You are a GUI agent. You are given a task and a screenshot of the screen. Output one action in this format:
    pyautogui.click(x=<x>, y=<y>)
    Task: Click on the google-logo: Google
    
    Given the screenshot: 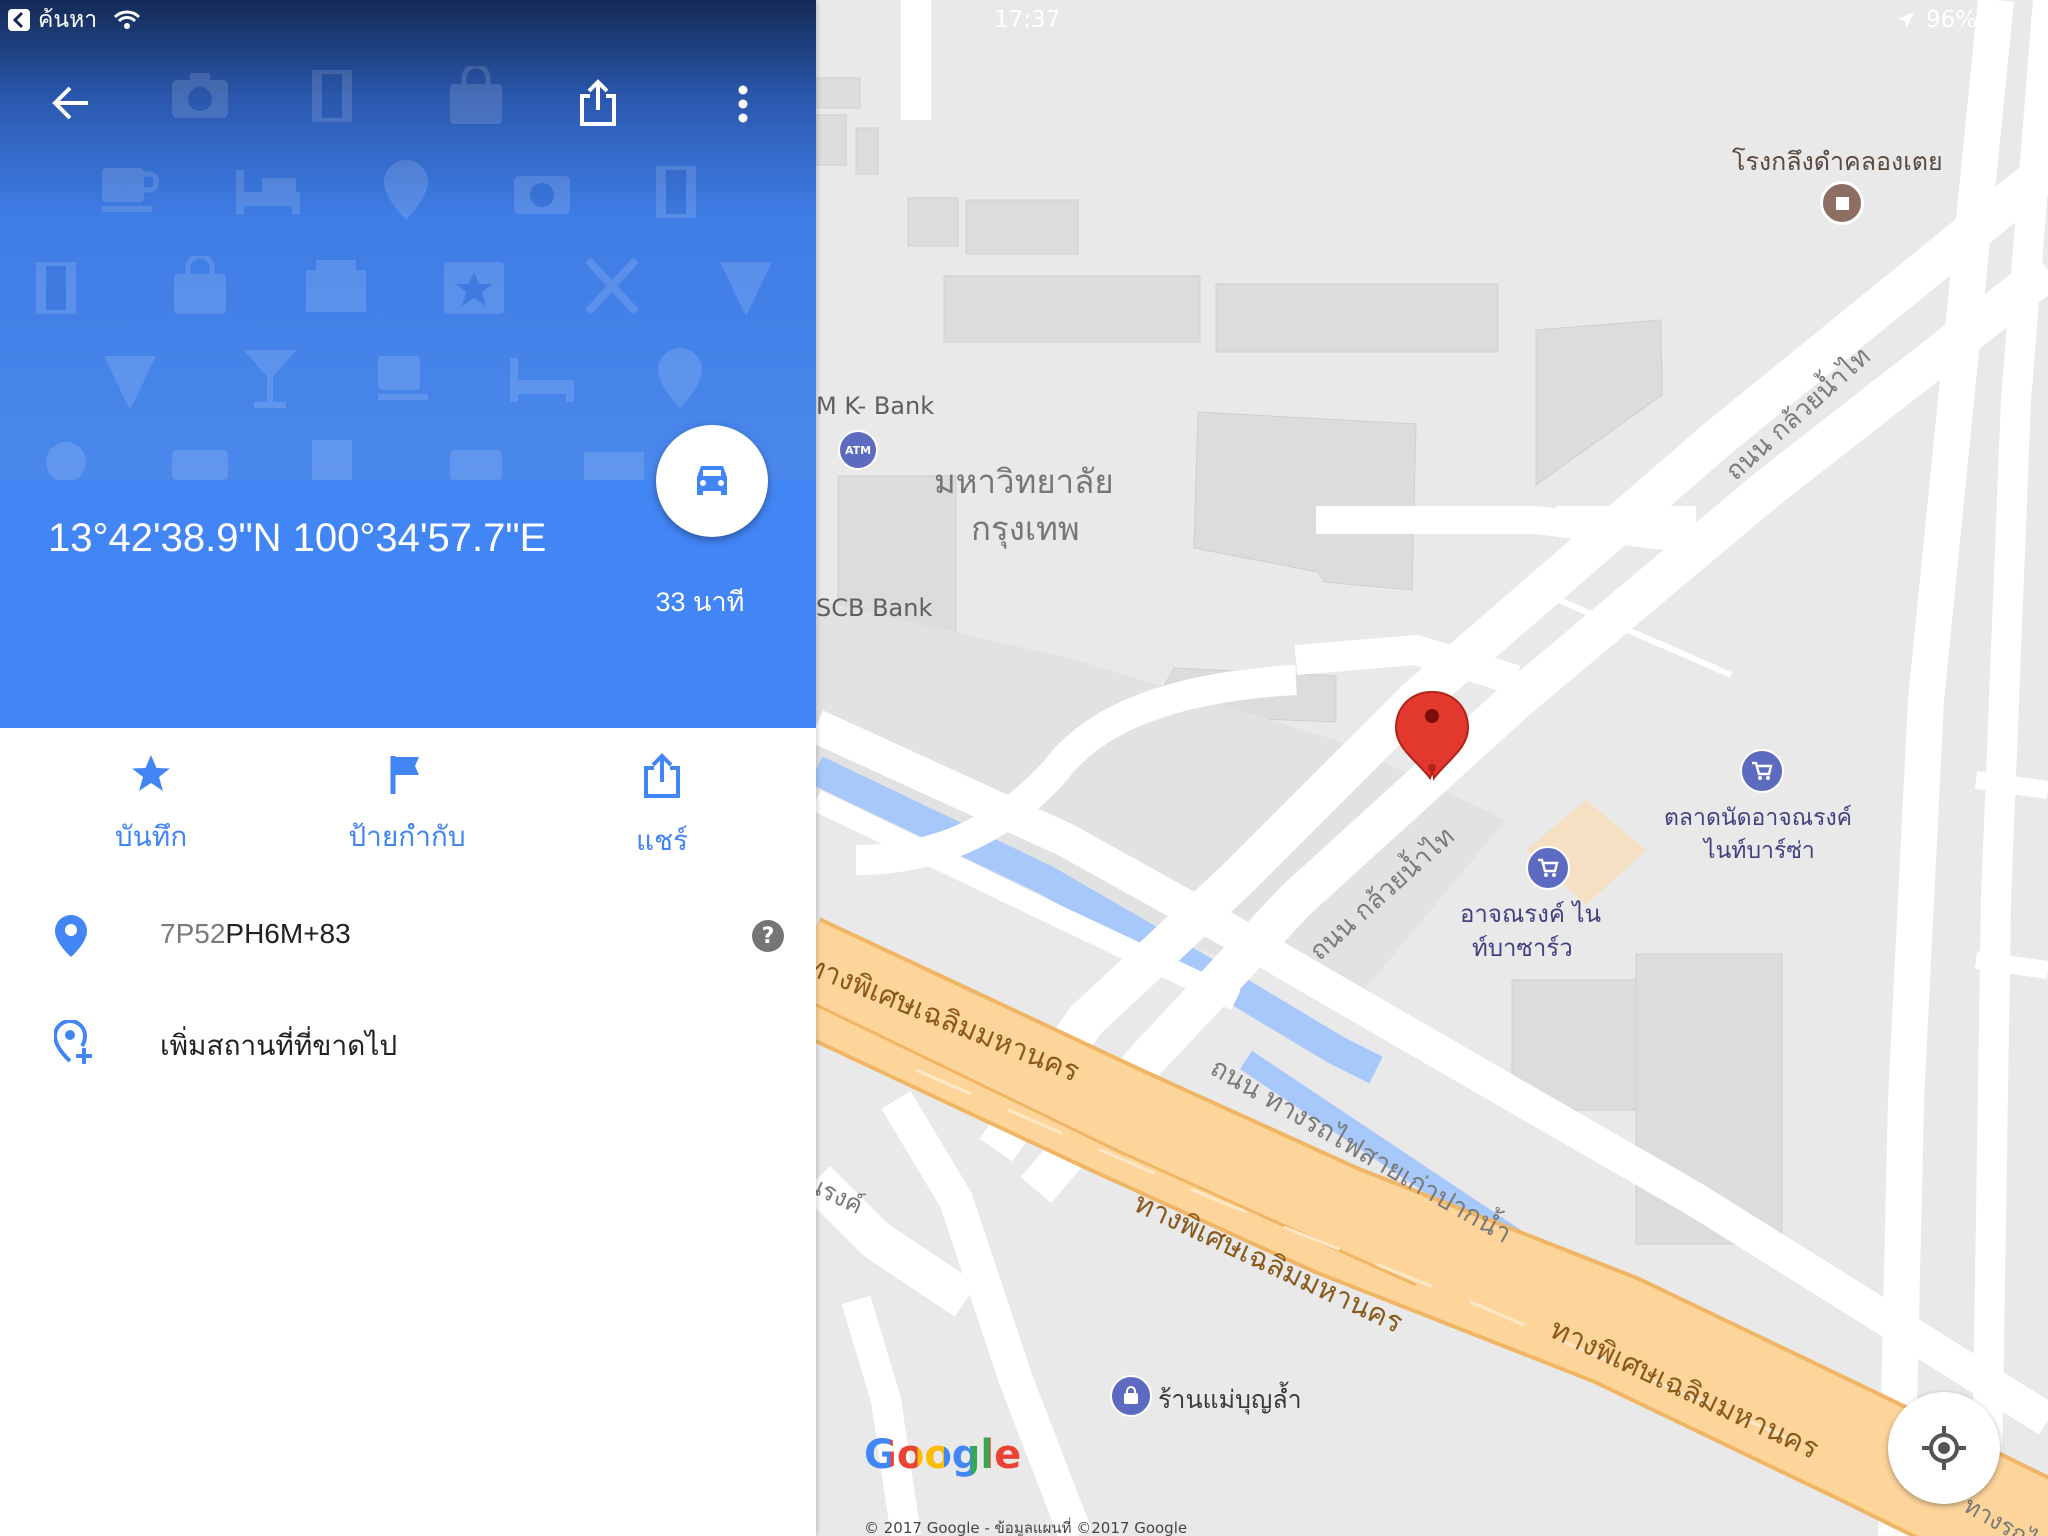 What is the action you would take?
    pyautogui.click(x=942, y=1455)
    